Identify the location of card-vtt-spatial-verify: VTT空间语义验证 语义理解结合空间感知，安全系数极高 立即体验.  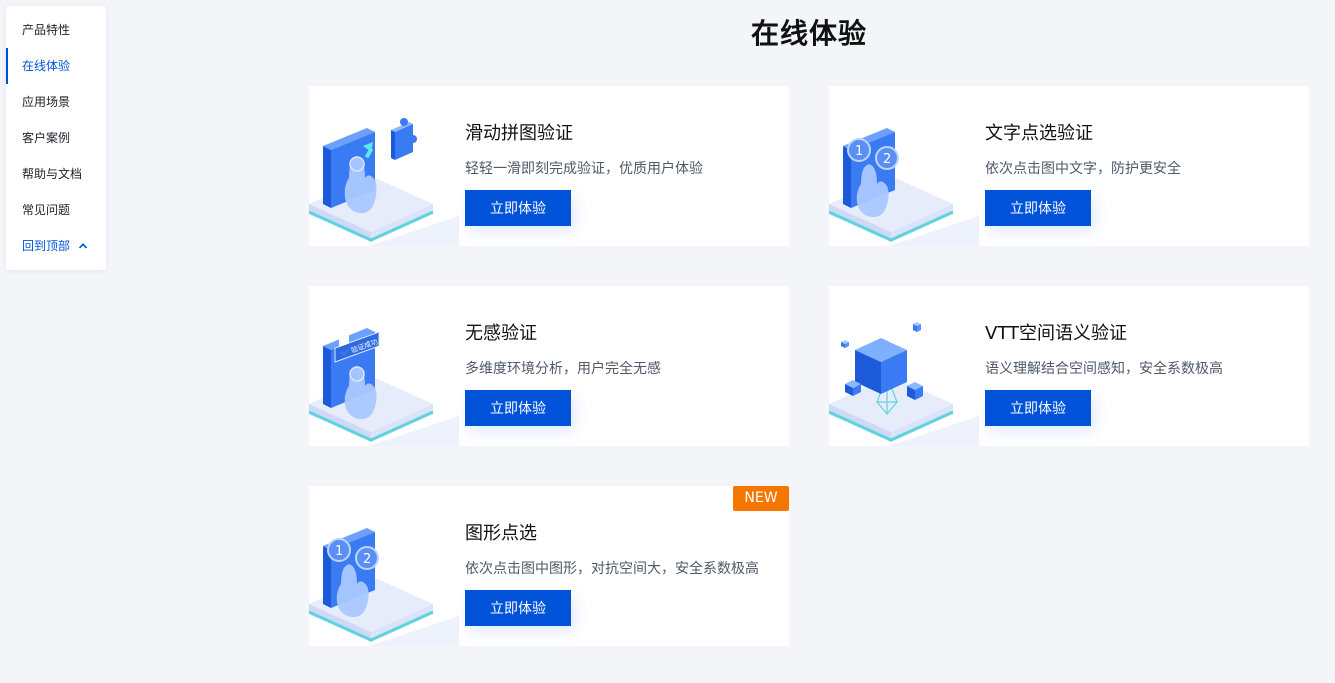
(1069, 366).